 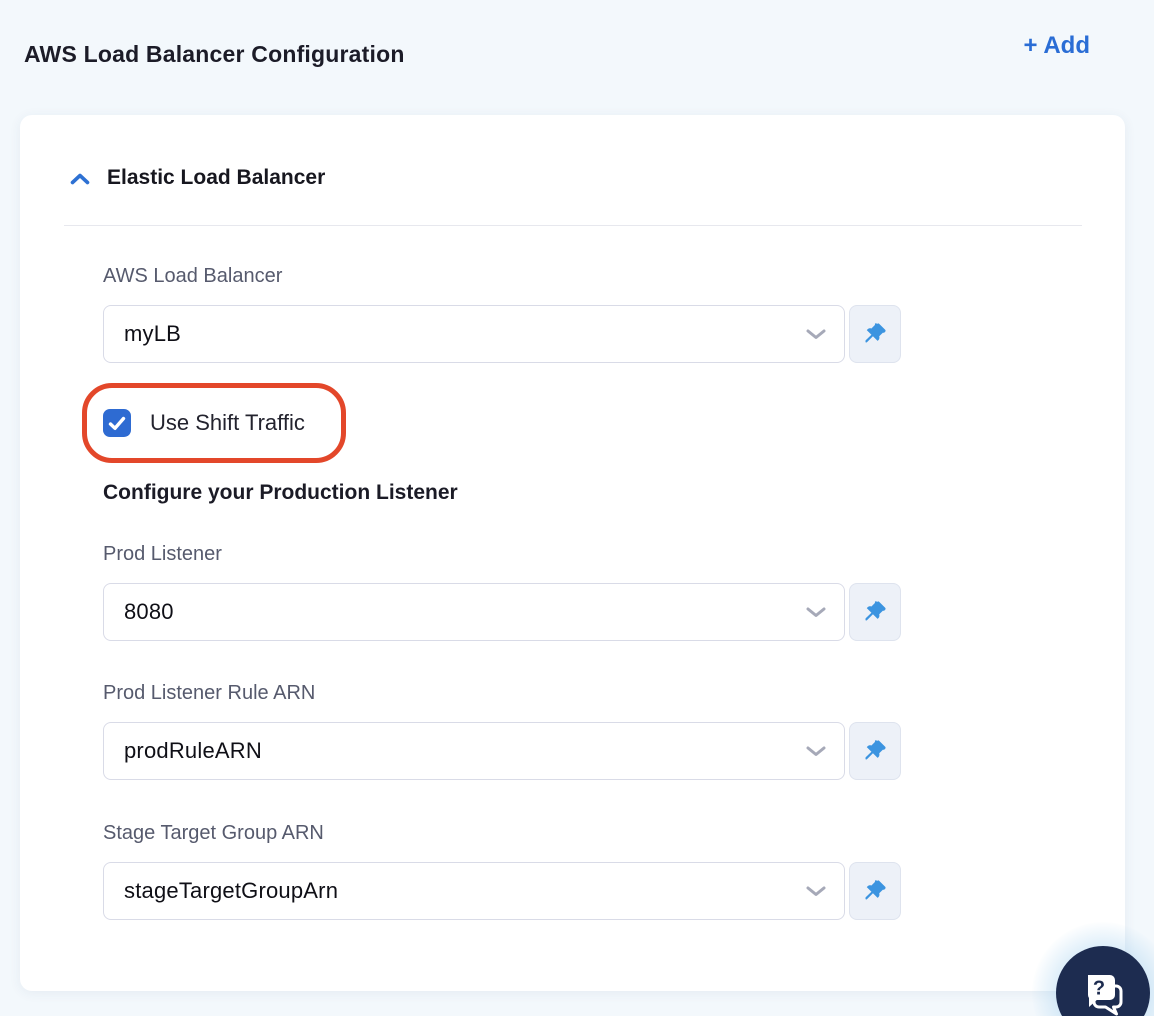 What do you see at coordinates (474, 612) in the screenshot?
I see `prod-listener-select: 8080` at bounding box center [474, 612].